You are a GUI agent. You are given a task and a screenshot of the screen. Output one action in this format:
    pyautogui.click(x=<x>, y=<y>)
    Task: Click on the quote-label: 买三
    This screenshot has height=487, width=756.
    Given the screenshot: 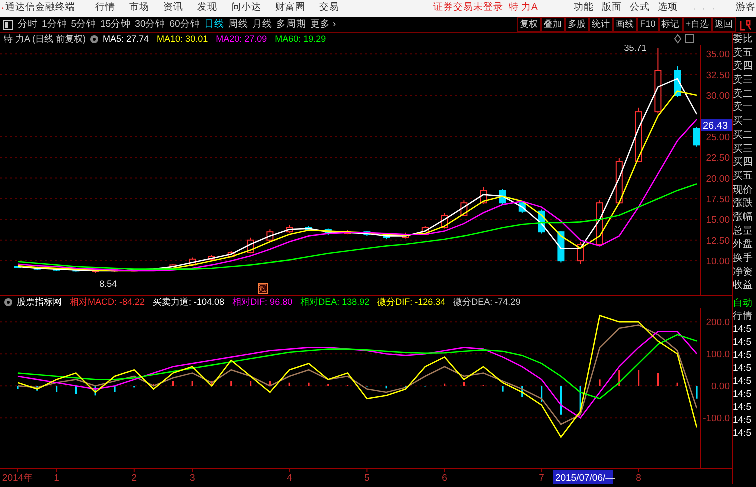 What is the action you would take?
    pyautogui.click(x=743, y=149)
    